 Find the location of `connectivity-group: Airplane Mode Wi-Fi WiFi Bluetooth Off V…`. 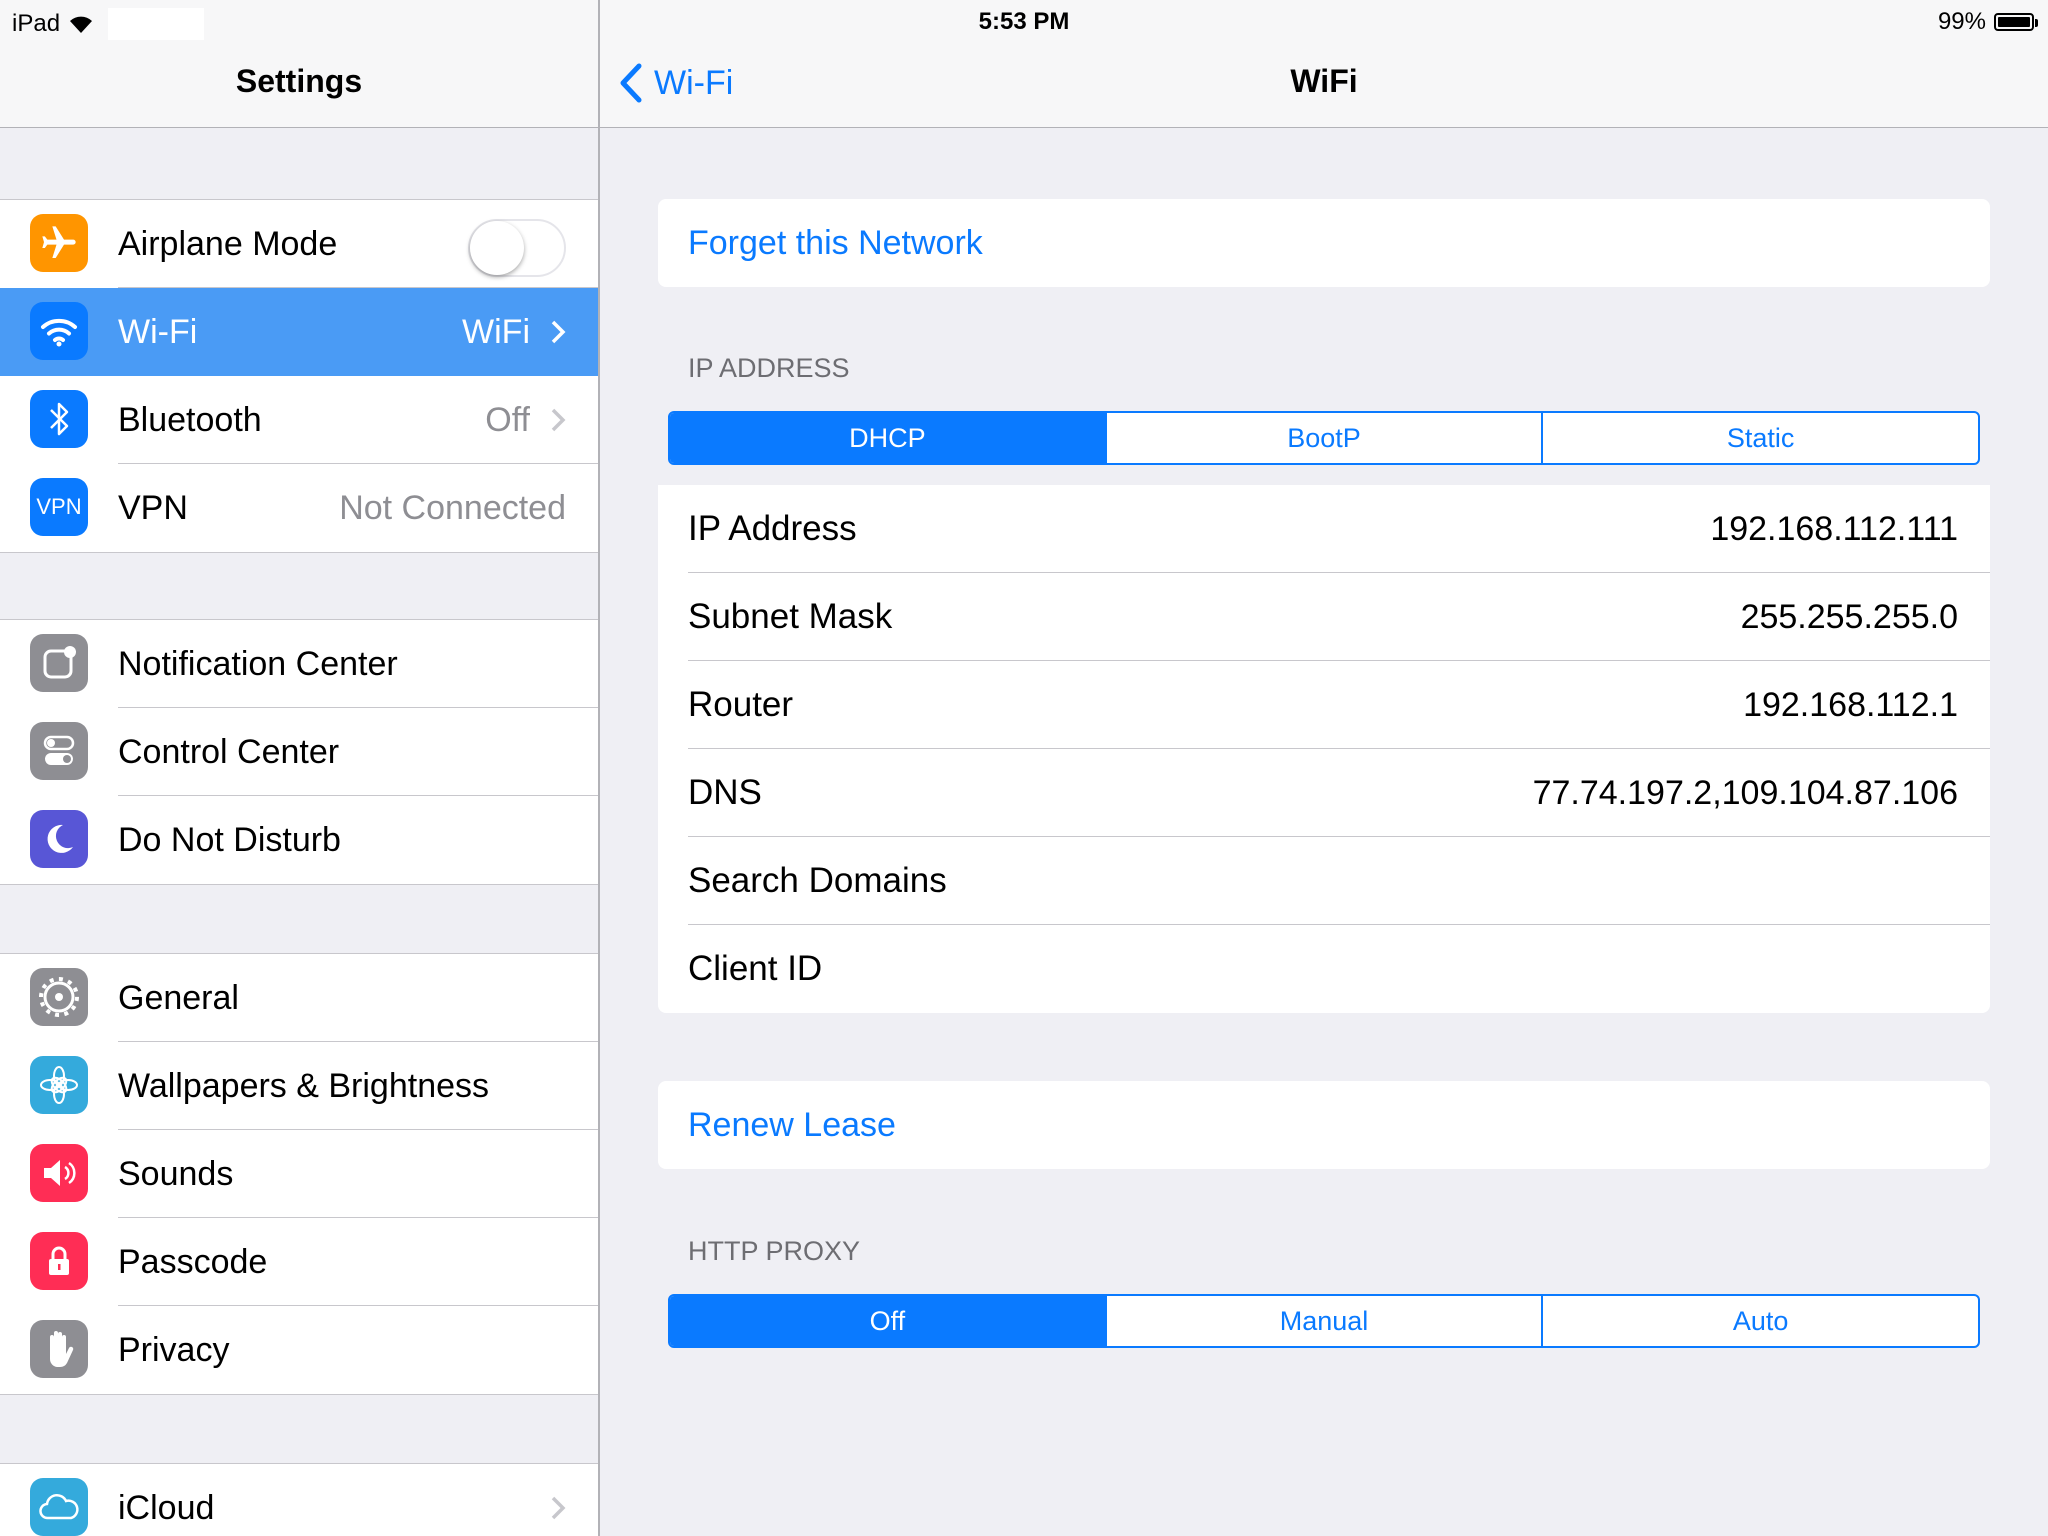

connectivity-group: Airplane Mode Wi-Fi WiFi Bluetooth Off V… is located at coordinates (299, 376).